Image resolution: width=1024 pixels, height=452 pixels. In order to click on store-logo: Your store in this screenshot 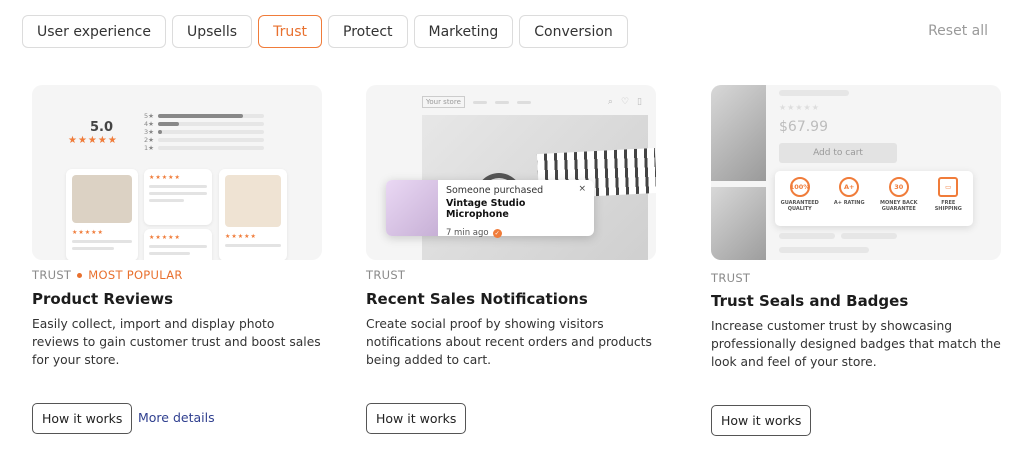, I will do `click(443, 102)`.